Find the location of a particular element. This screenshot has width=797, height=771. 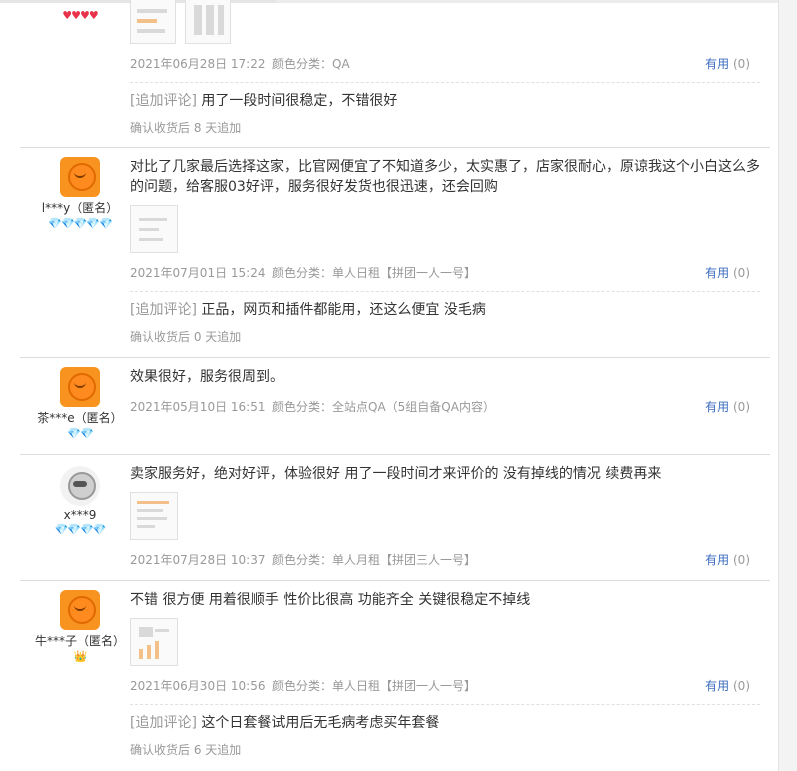

append-text: 这个日套餐试用后无毛病考虑买年套餐 is located at coordinates (318, 723).